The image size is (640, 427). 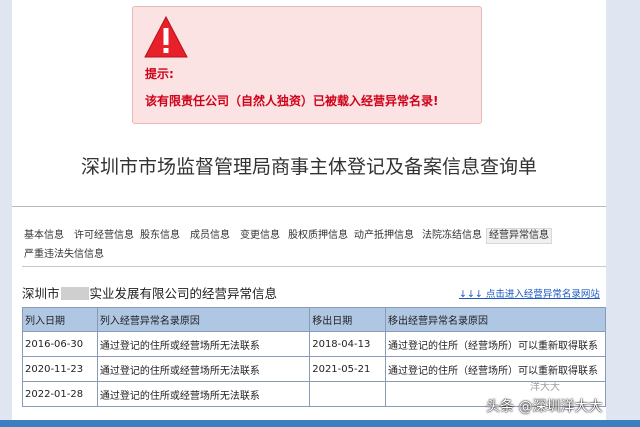 I want to click on redacted-name, so click(x=74, y=293).